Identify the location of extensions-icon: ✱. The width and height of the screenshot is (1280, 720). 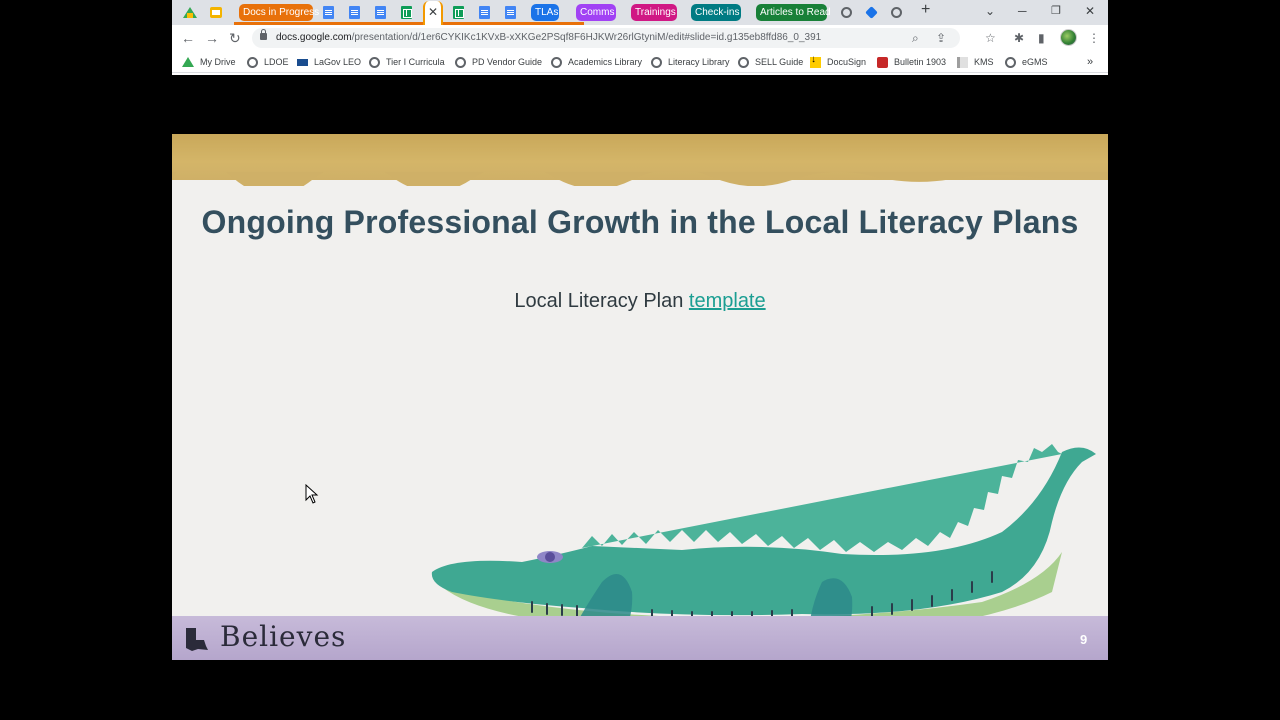
(1019, 38).